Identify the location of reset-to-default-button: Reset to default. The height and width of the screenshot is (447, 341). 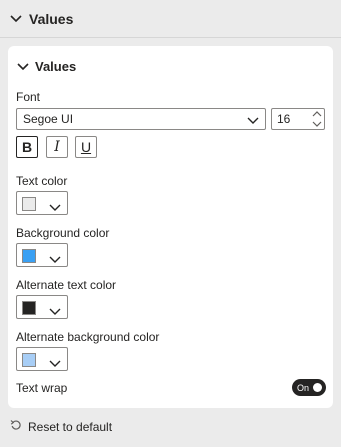
(61, 426).